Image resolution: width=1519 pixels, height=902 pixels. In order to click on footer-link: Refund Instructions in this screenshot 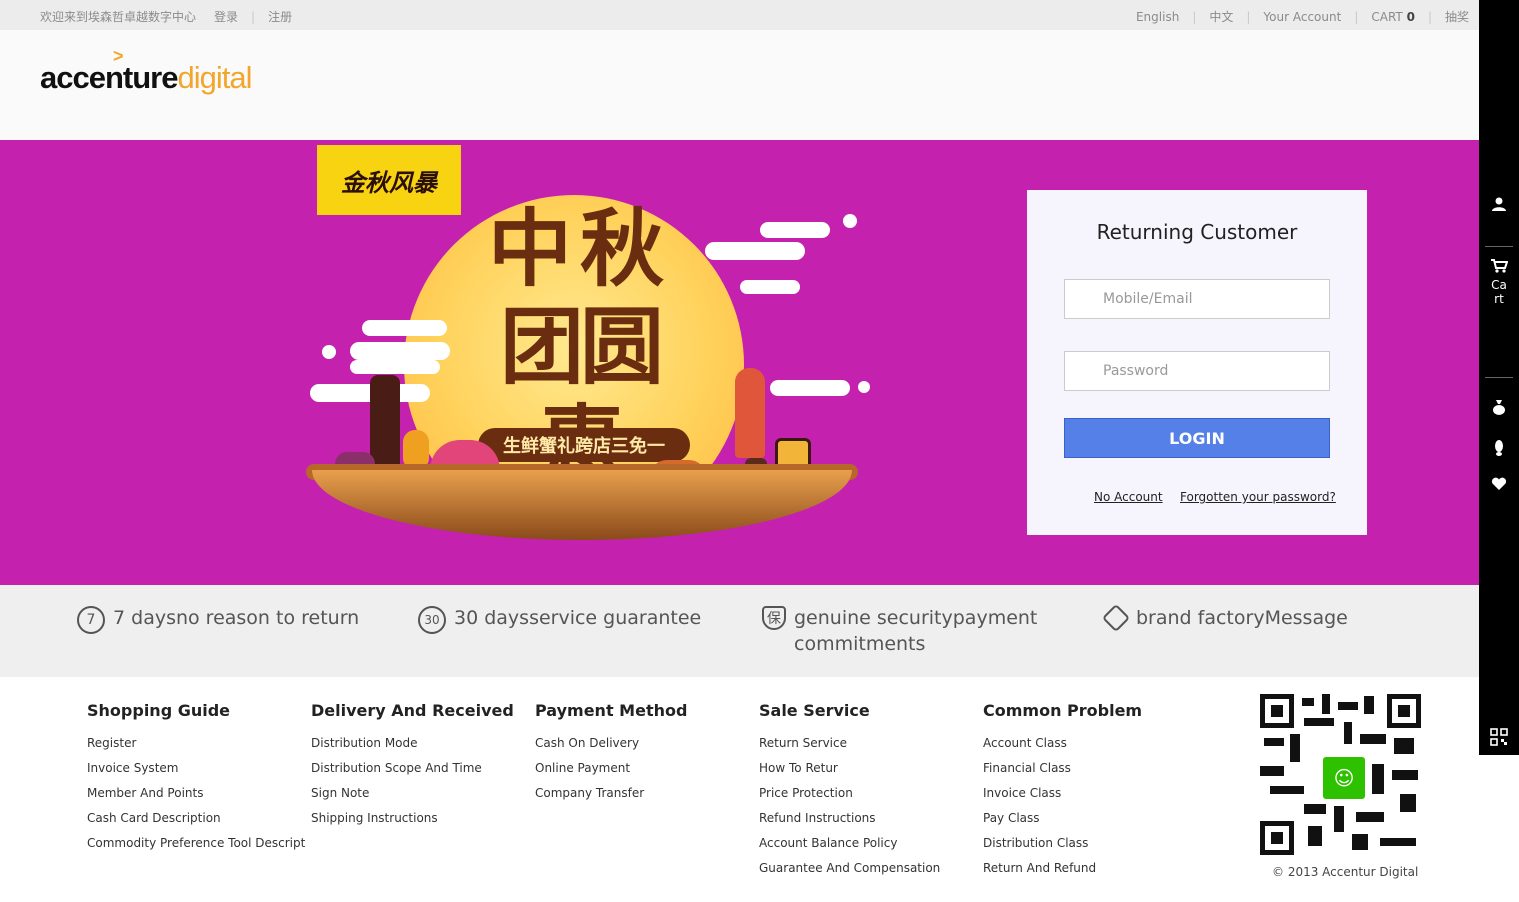, I will do `click(849, 818)`.